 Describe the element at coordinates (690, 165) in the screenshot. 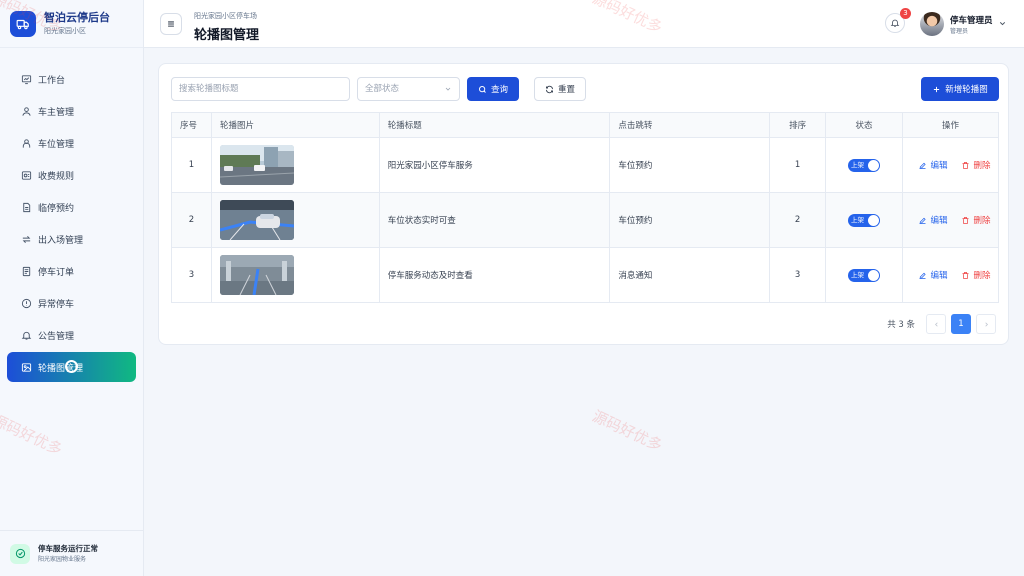

I see `cell-link: 车位预约` at that location.